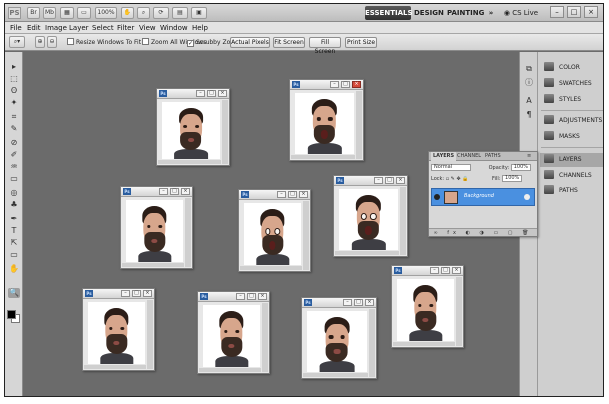 This screenshot has height=404, width=609. Describe the element at coordinates (289, 42) in the screenshot. I see `fit-screen-button: Fit Screen` at that location.